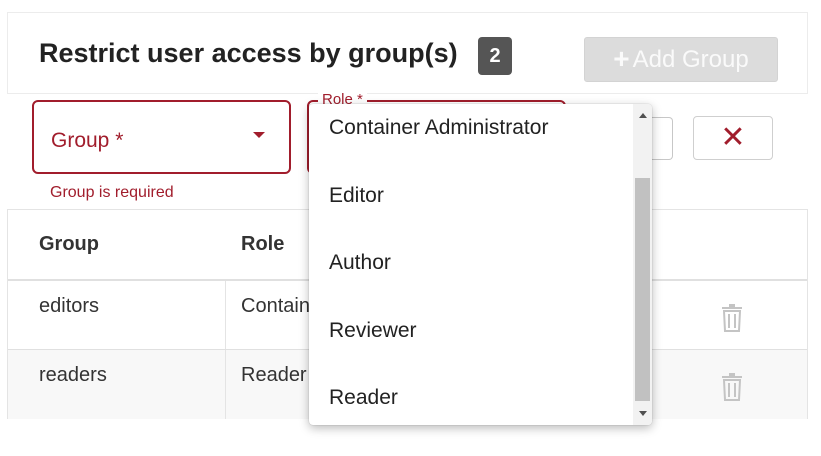  Describe the element at coordinates (690, 59) in the screenshot. I see `add-group-label: Add Group` at that location.